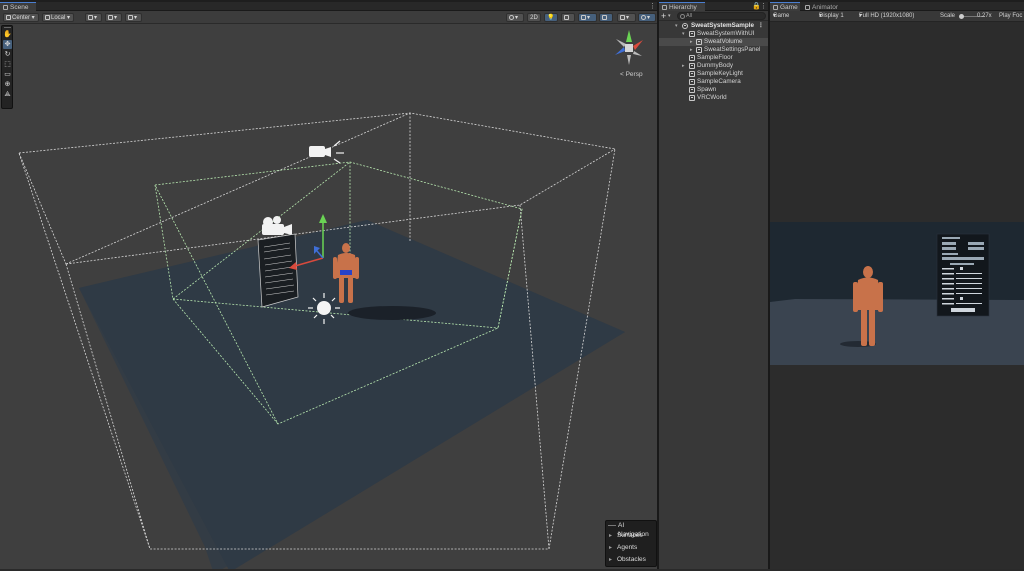 This screenshot has width=1024, height=571. Describe the element at coordinates (761, 26) in the screenshot. I see `scene-row-menu-icon: ⋮` at that location.